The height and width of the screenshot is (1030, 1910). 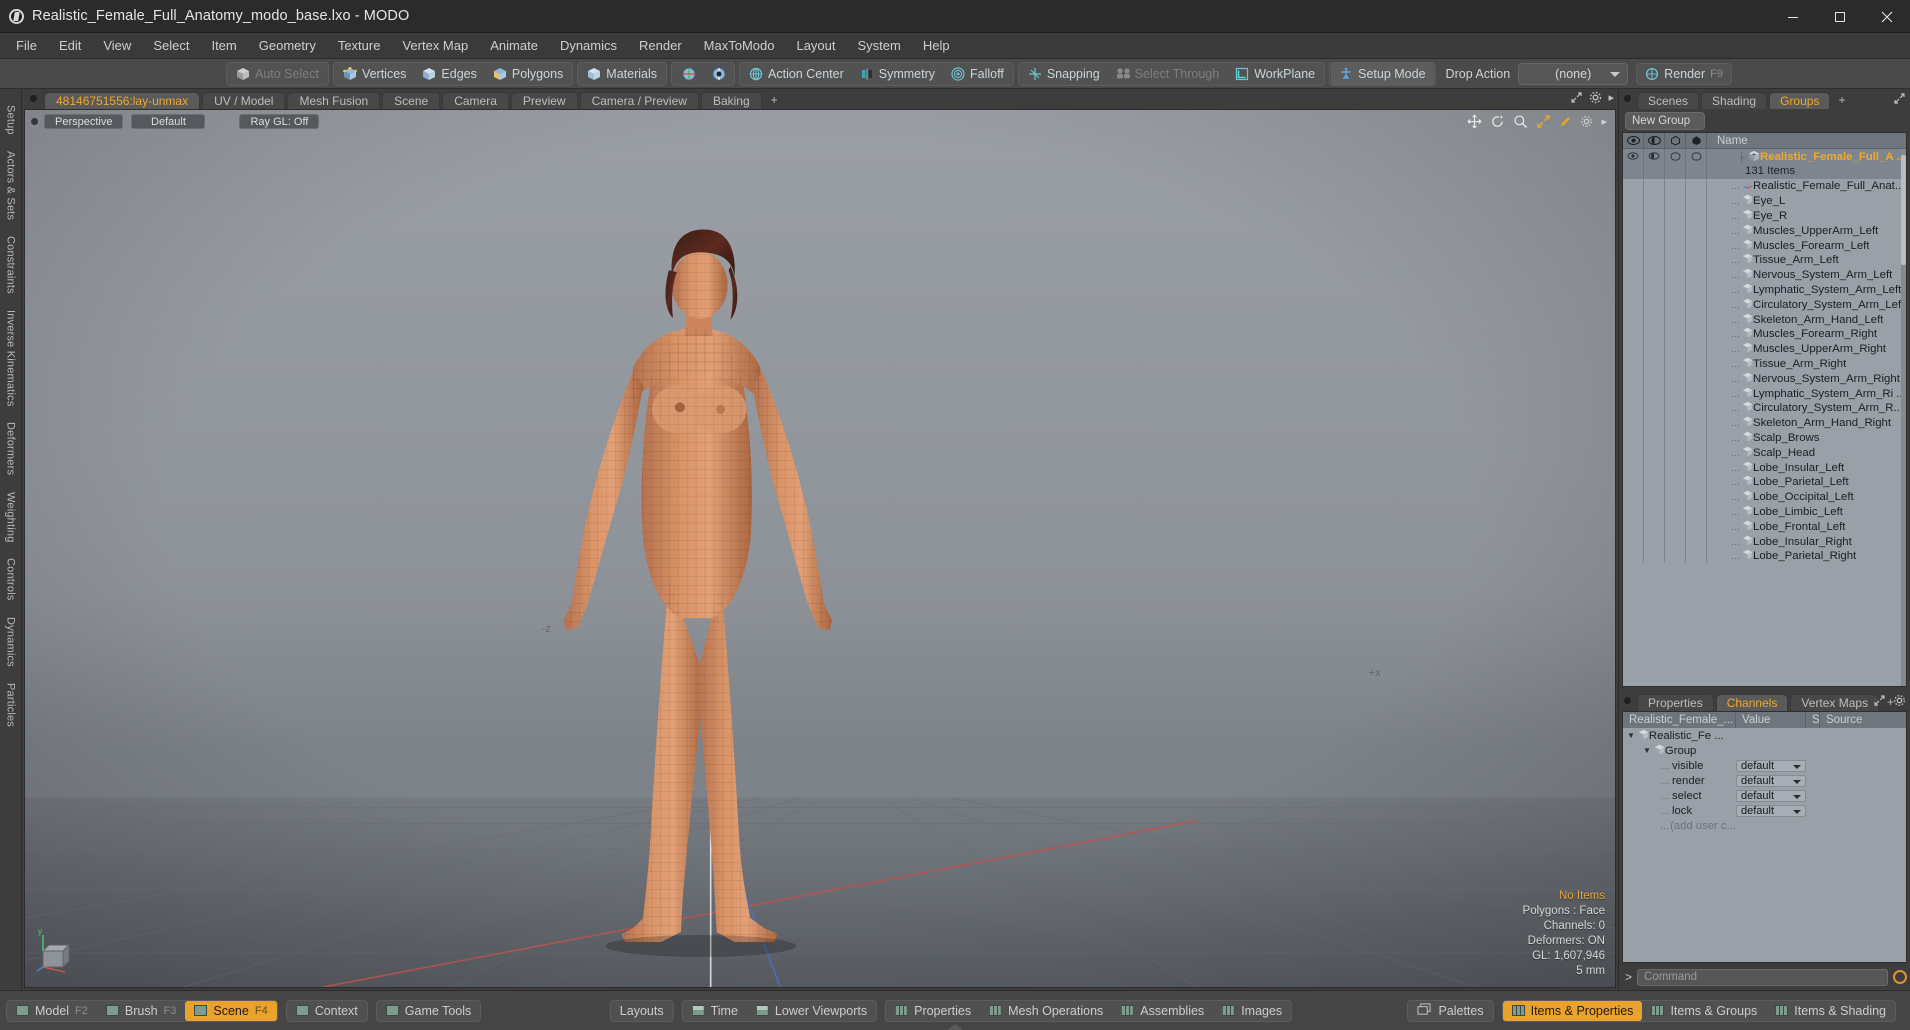 What do you see at coordinates (642, 1011) in the screenshot?
I see `bottom-layouts-button: Layouts` at bounding box center [642, 1011].